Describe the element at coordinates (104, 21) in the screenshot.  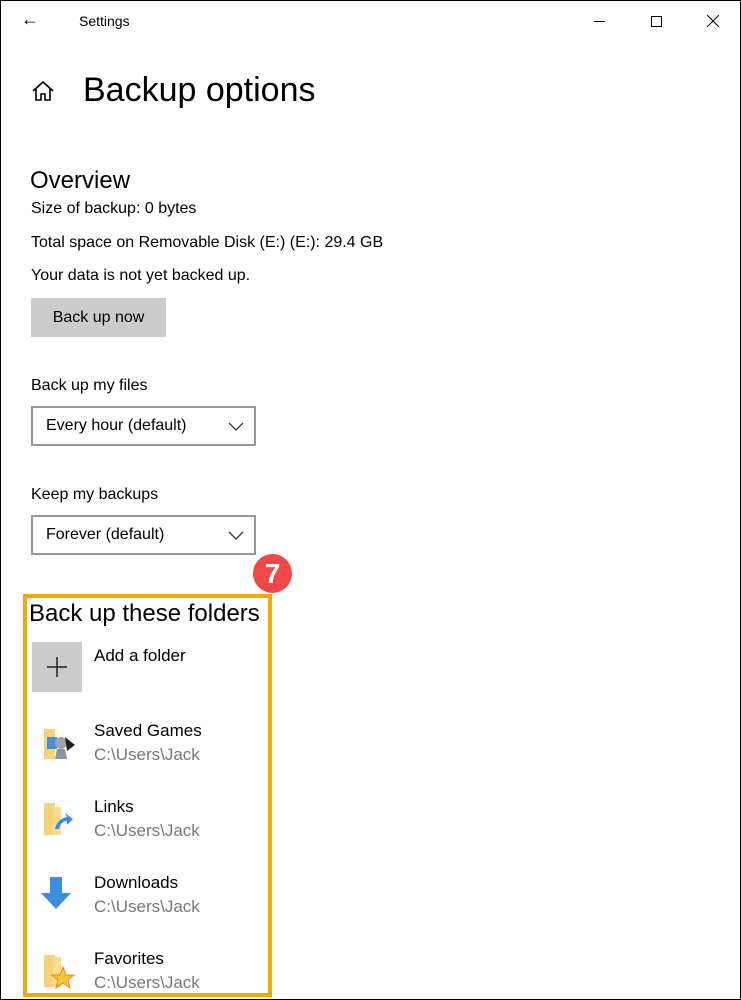
I see `window-title: Settings` at that location.